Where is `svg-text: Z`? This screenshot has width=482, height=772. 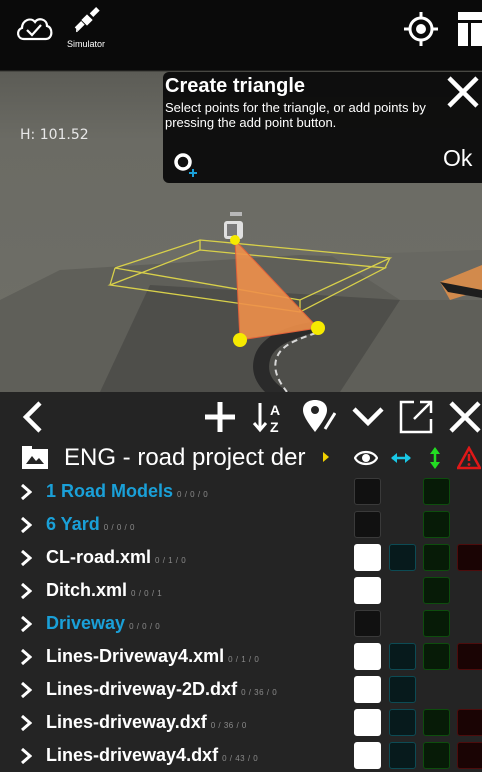 svg-text: Z is located at coordinates (274, 427).